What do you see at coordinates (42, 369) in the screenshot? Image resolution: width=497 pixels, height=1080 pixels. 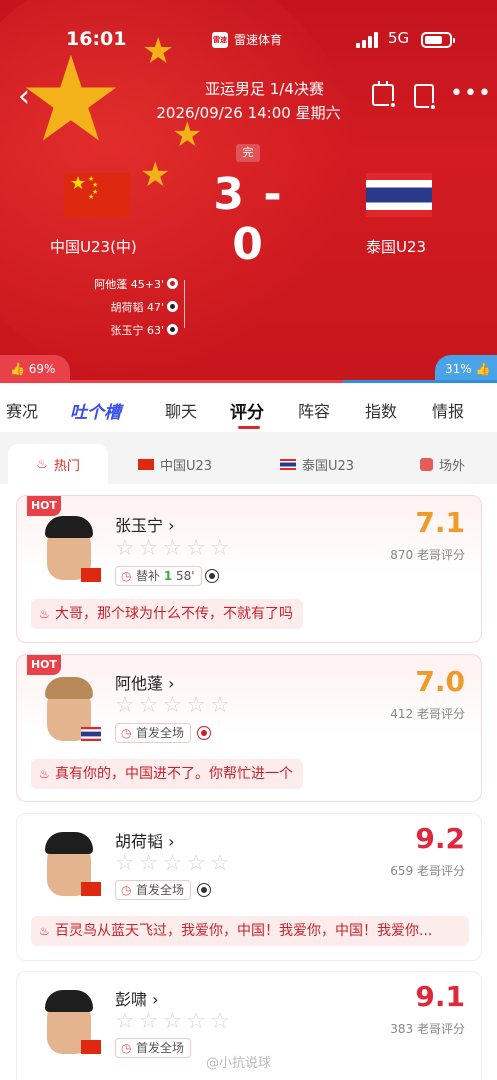 I see `home-vote-value: 69%` at bounding box center [42, 369].